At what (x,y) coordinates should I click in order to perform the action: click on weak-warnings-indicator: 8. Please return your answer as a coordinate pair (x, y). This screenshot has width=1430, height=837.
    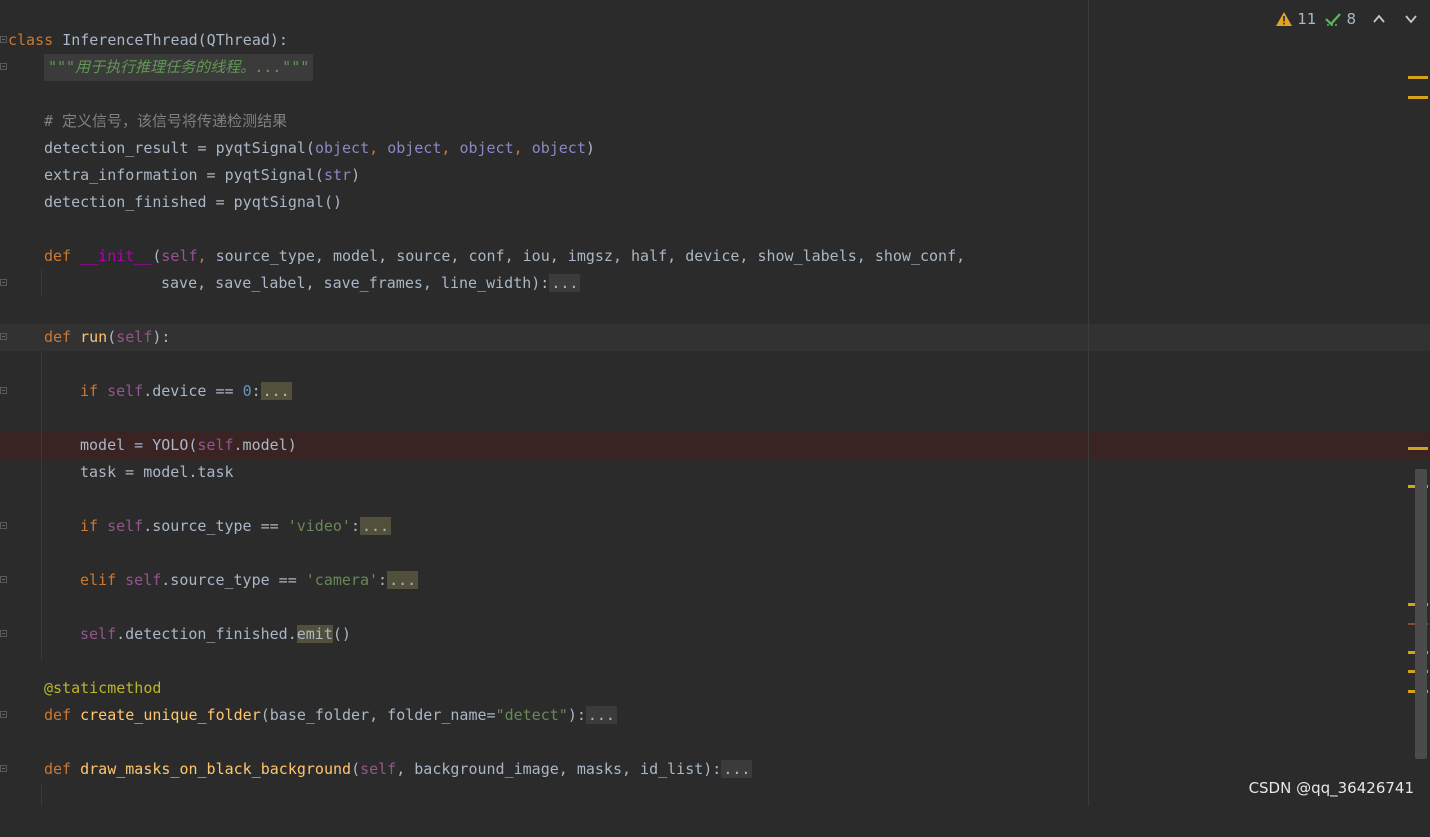
    Looking at the image, I should click on (1340, 19).